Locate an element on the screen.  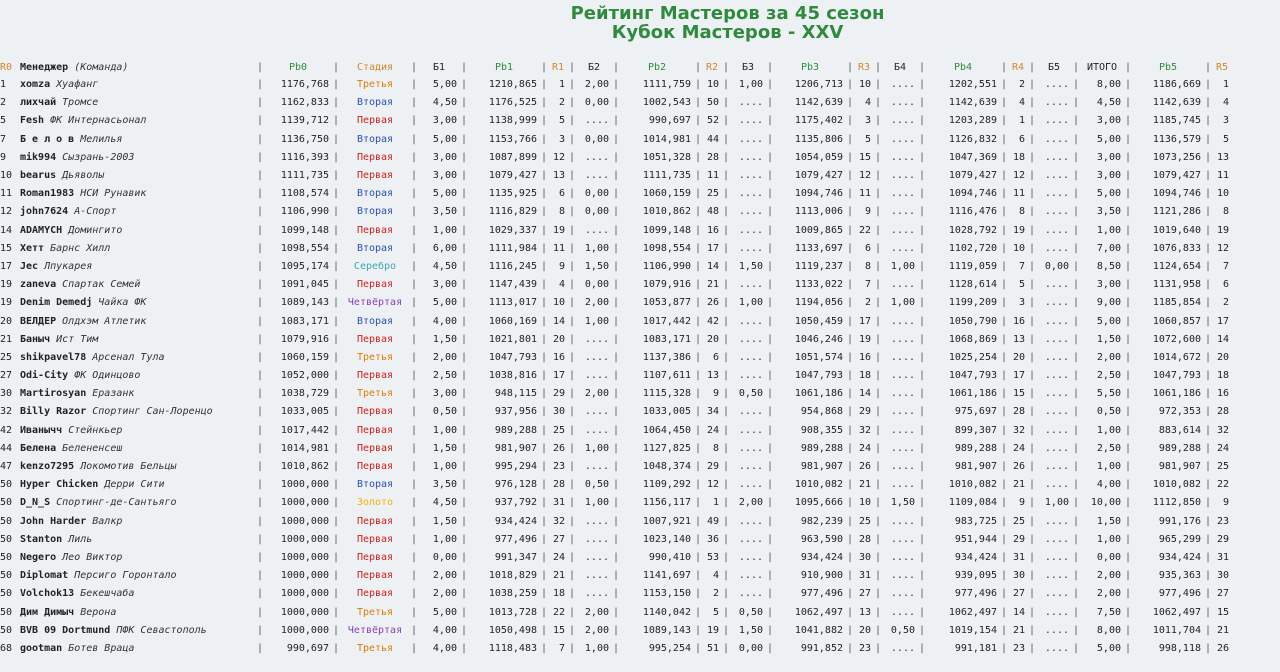
b1-cell: 1,50 is located at coordinates (444, 448).